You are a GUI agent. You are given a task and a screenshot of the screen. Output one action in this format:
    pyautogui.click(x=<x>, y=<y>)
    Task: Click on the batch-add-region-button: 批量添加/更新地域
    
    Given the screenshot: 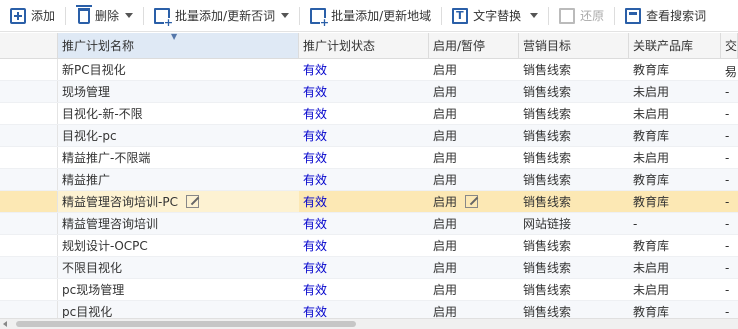 What is the action you would take?
    pyautogui.click(x=370, y=16)
    